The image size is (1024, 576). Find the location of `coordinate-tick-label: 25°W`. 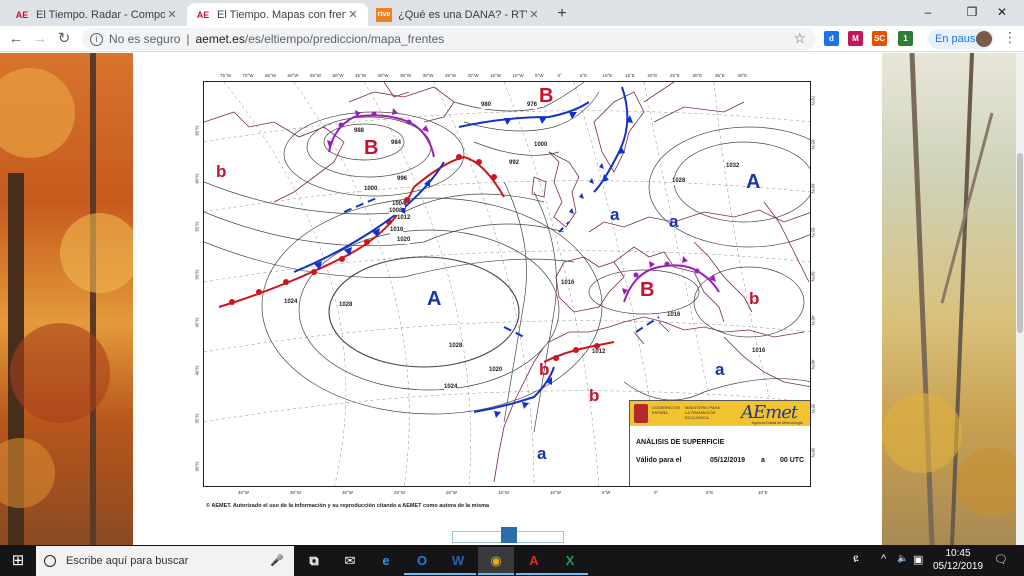

coordinate-tick-label: 25°W is located at coordinates (400, 492).